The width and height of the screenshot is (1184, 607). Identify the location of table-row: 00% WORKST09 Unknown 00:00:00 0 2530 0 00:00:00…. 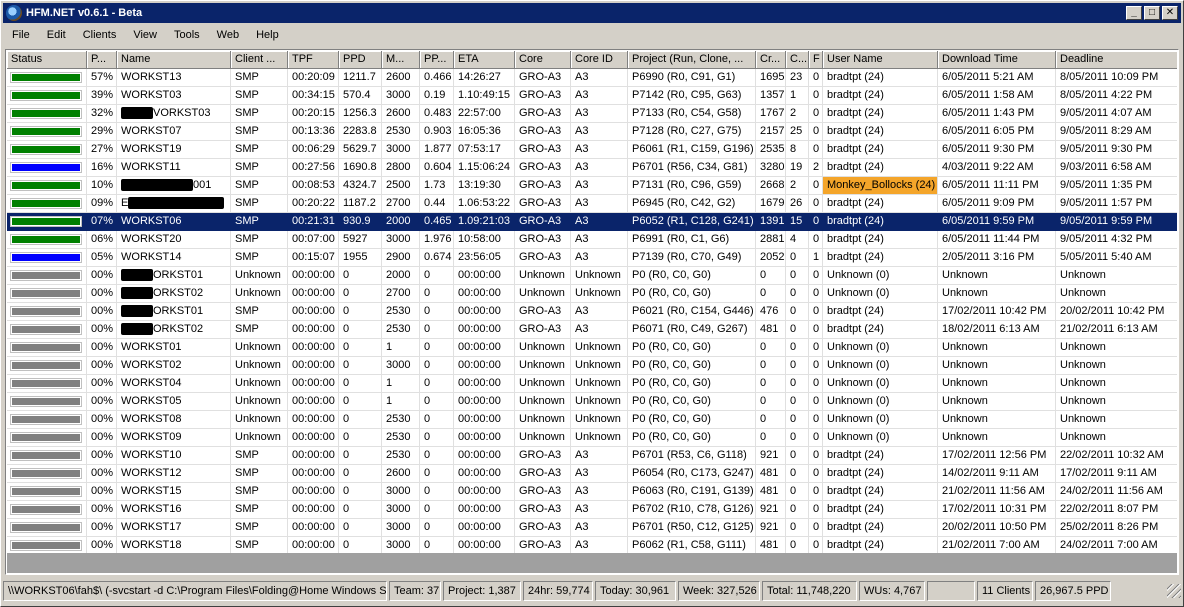
(592, 438).